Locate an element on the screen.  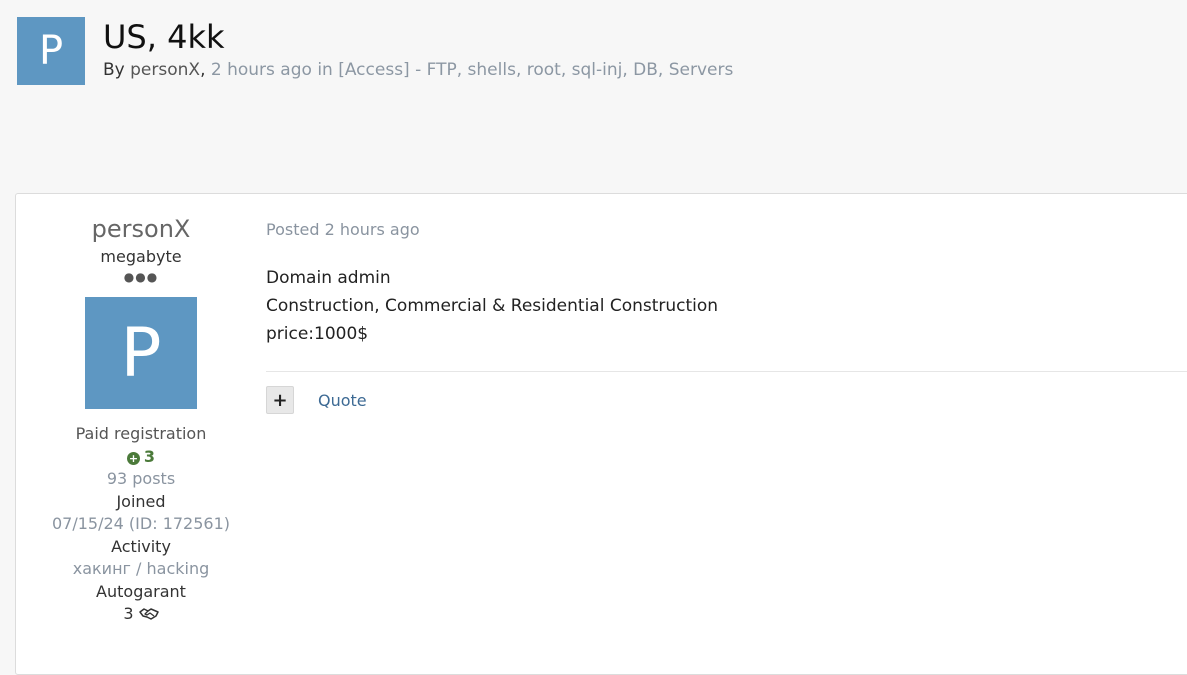
autogarant-value: 3 is located at coordinates (128, 613).